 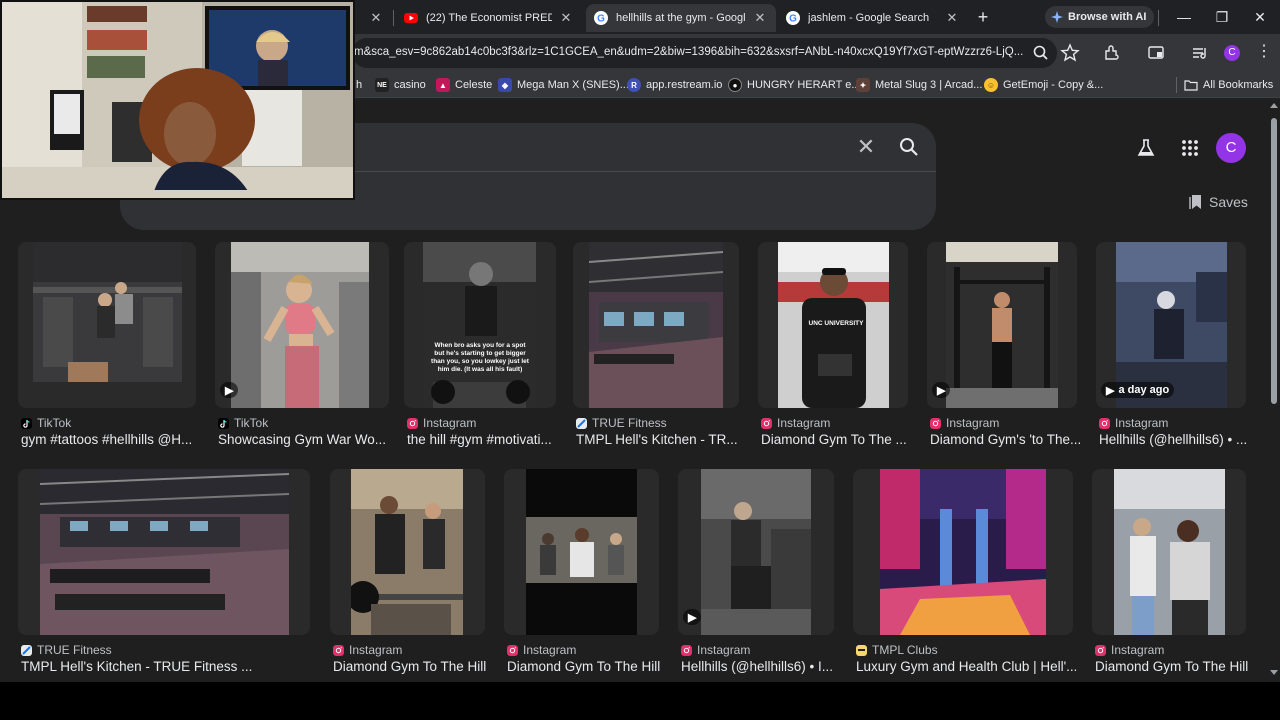 What do you see at coordinates (1222, 17) in the screenshot?
I see `maximize-icon: ❐` at bounding box center [1222, 17].